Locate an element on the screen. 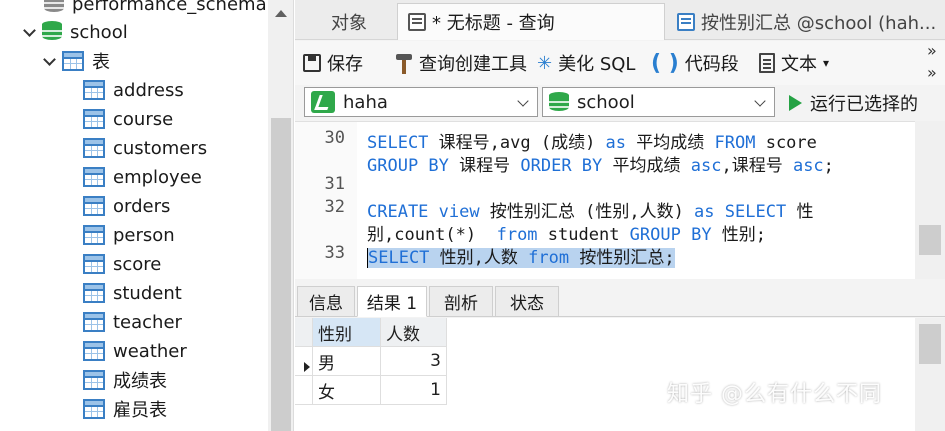 This screenshot has width=945, height=431. table-cell: 女 is located at coordinates (347, 390).